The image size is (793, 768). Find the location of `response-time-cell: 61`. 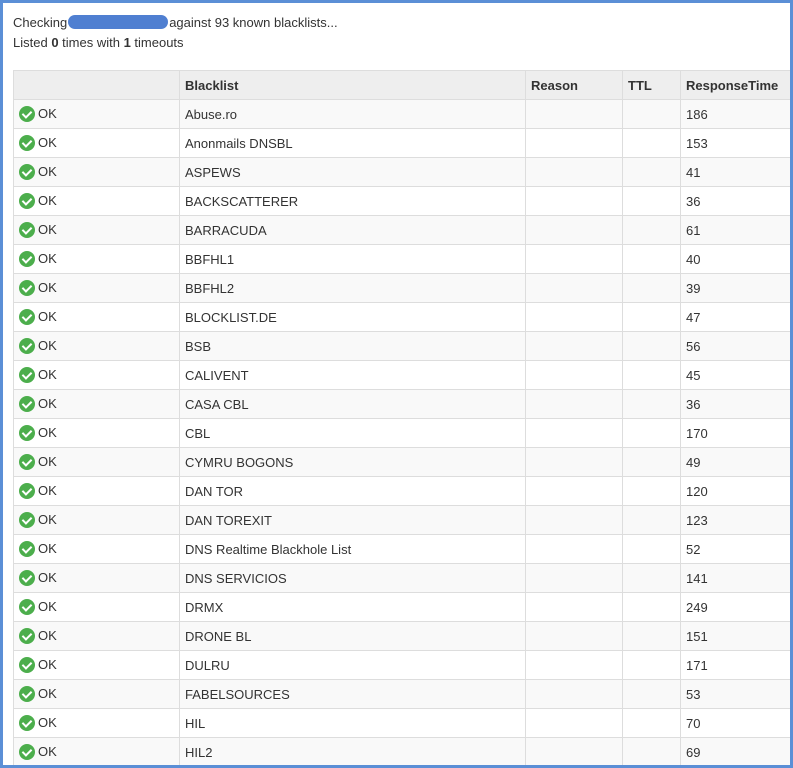

response-time-cell: 61 is located at coordinates (735, 230).